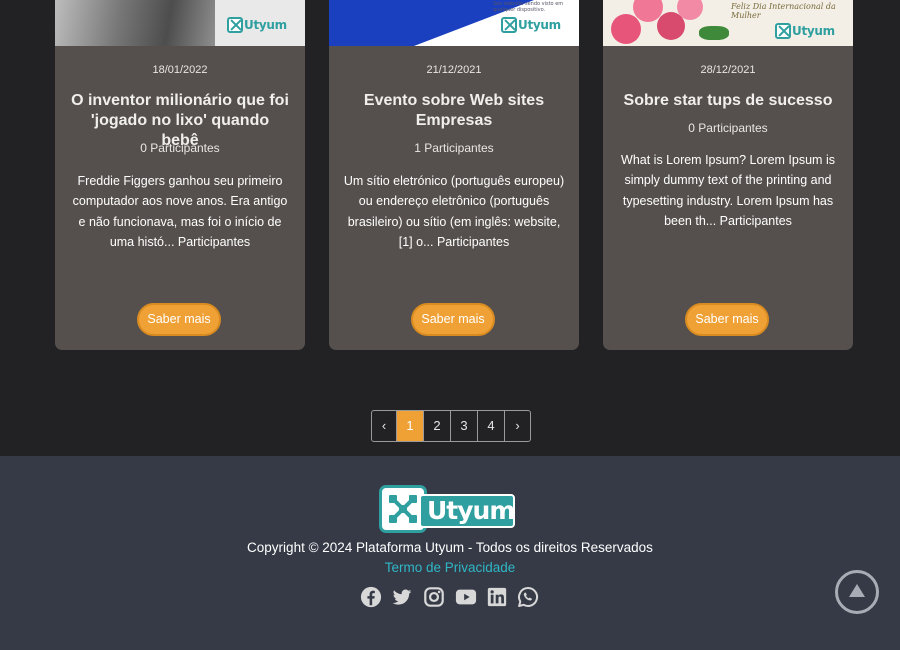  What do you see at coordinates (371, 598) in the screenshot?
I see `facebook-icon` at bounding box center [371, 598].